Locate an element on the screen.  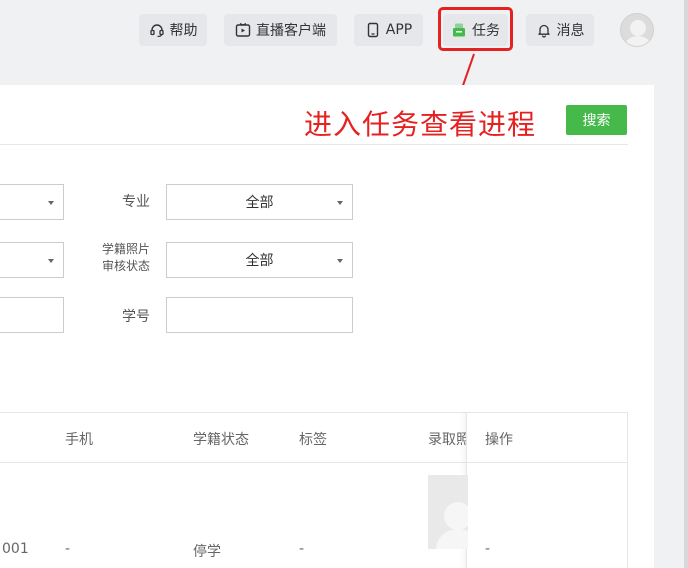
header-phone: 手机 is located at coordinates (79, 440).